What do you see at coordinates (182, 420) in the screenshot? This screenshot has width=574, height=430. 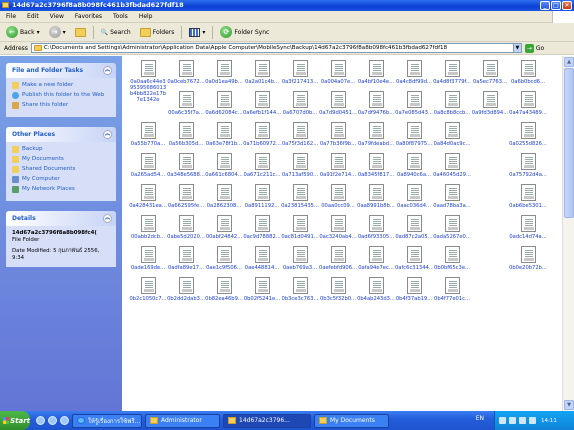 I see `taskbar-item-administrator: Administrator` at bounding box center [182, 420].